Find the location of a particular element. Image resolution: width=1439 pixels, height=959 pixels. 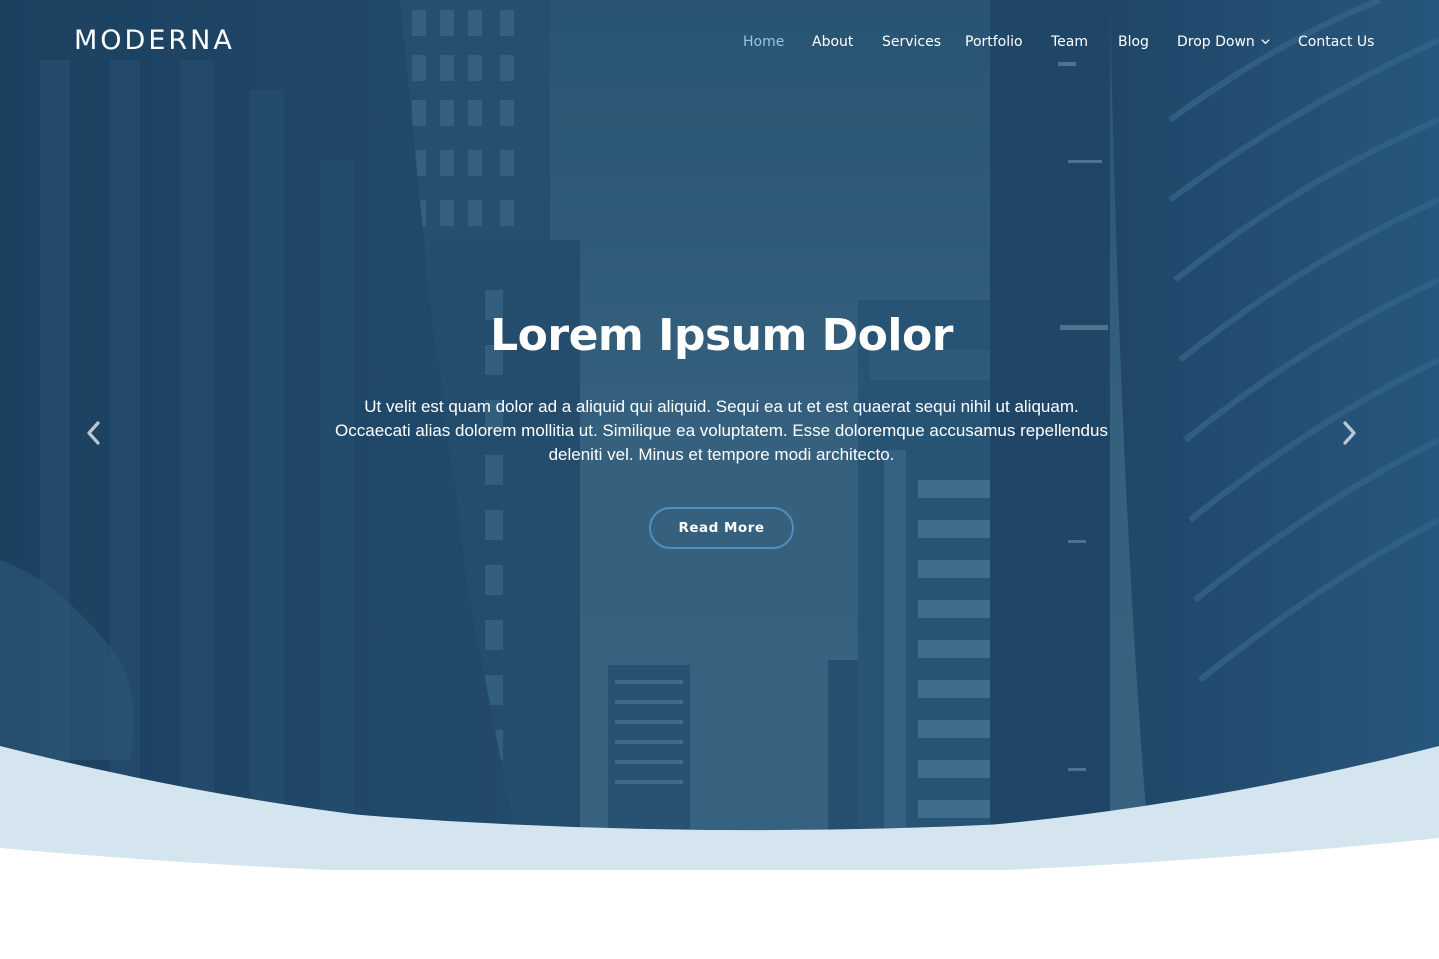

chevron-left-icon is located at coordinates (93, 433).